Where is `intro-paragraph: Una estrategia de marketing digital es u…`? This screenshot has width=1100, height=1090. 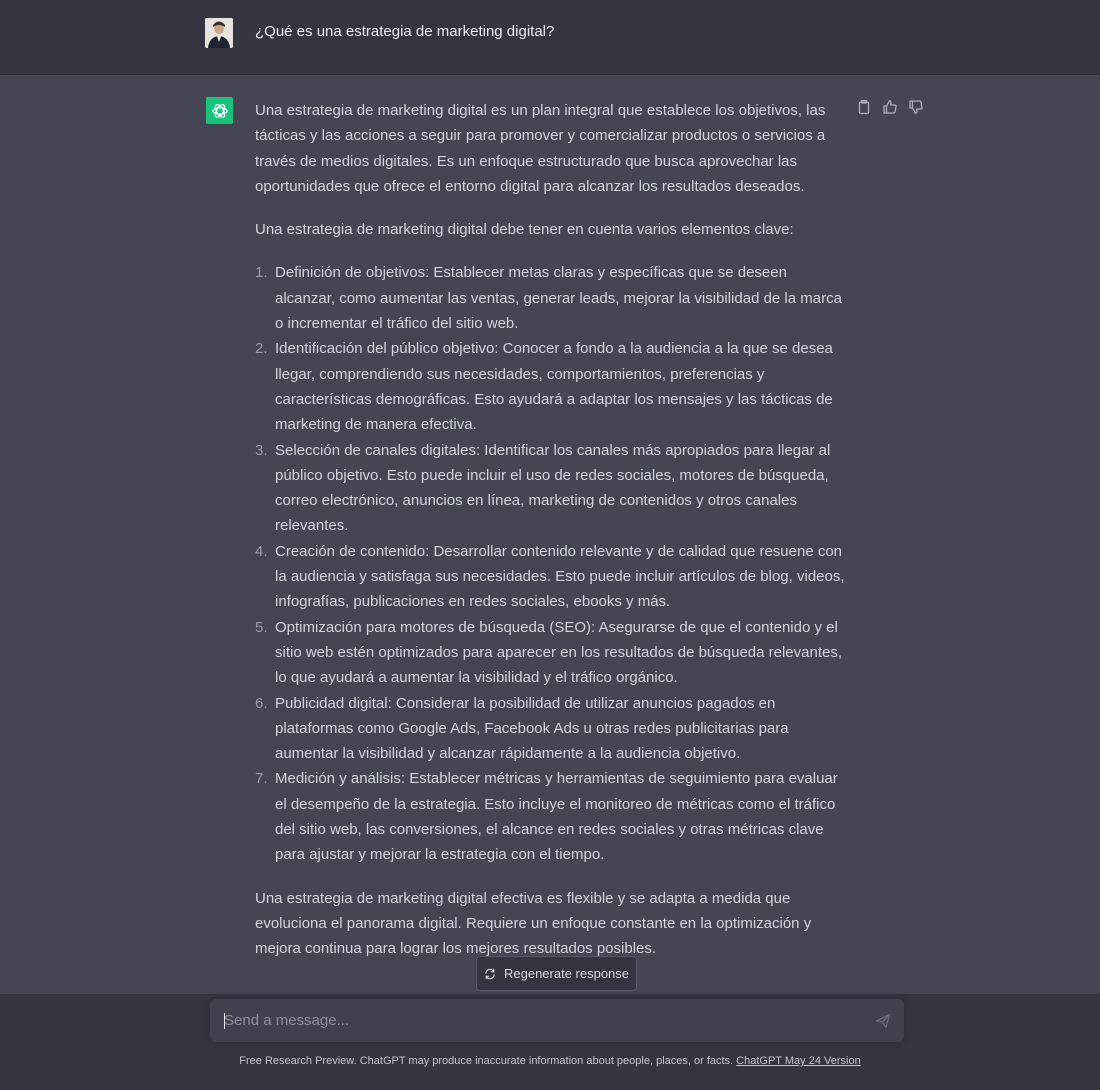 intro-paragraph: Una estrategia de marketing digital es u… is located at coordinates (540, 148).